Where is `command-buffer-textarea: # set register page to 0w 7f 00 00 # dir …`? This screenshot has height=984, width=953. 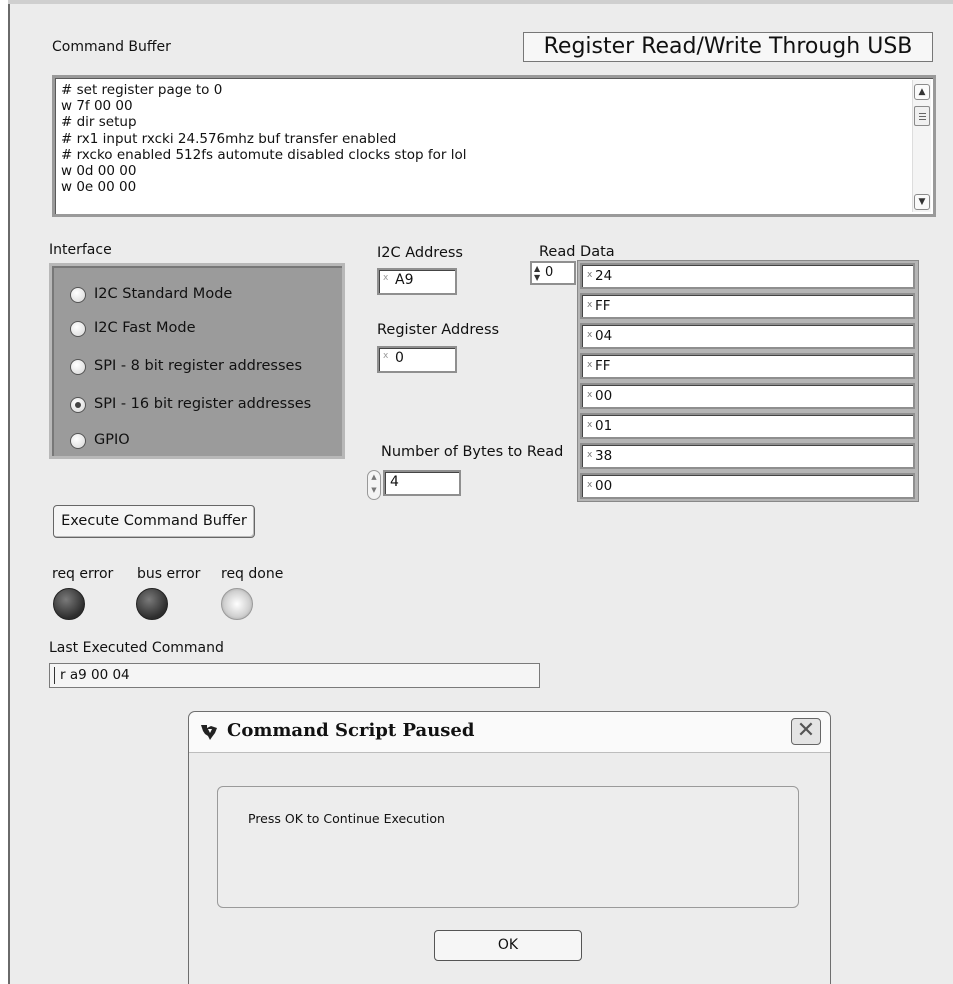
command-buffer-textarea: # set register page to 0w 7f 00 00 # dir … is located at coordinates (494, 146).